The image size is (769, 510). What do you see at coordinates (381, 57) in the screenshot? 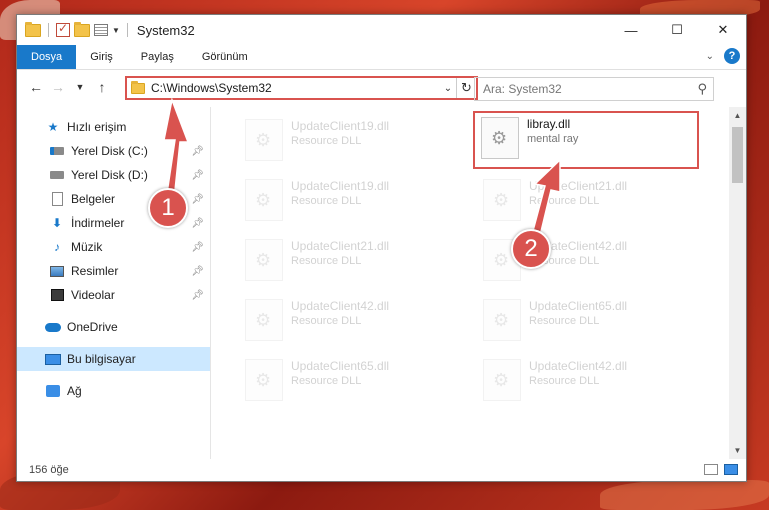
I see `ribbon-tabs: Dosya Giriş Paylaş Görünüm ⌄ ?` at bounding box center [381, 57].